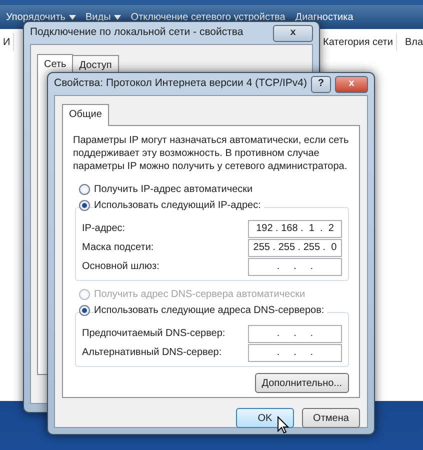 The width and height of the screenshot is (423, 450). I want to click on dialog-button: Отмена, so click(331, 418).